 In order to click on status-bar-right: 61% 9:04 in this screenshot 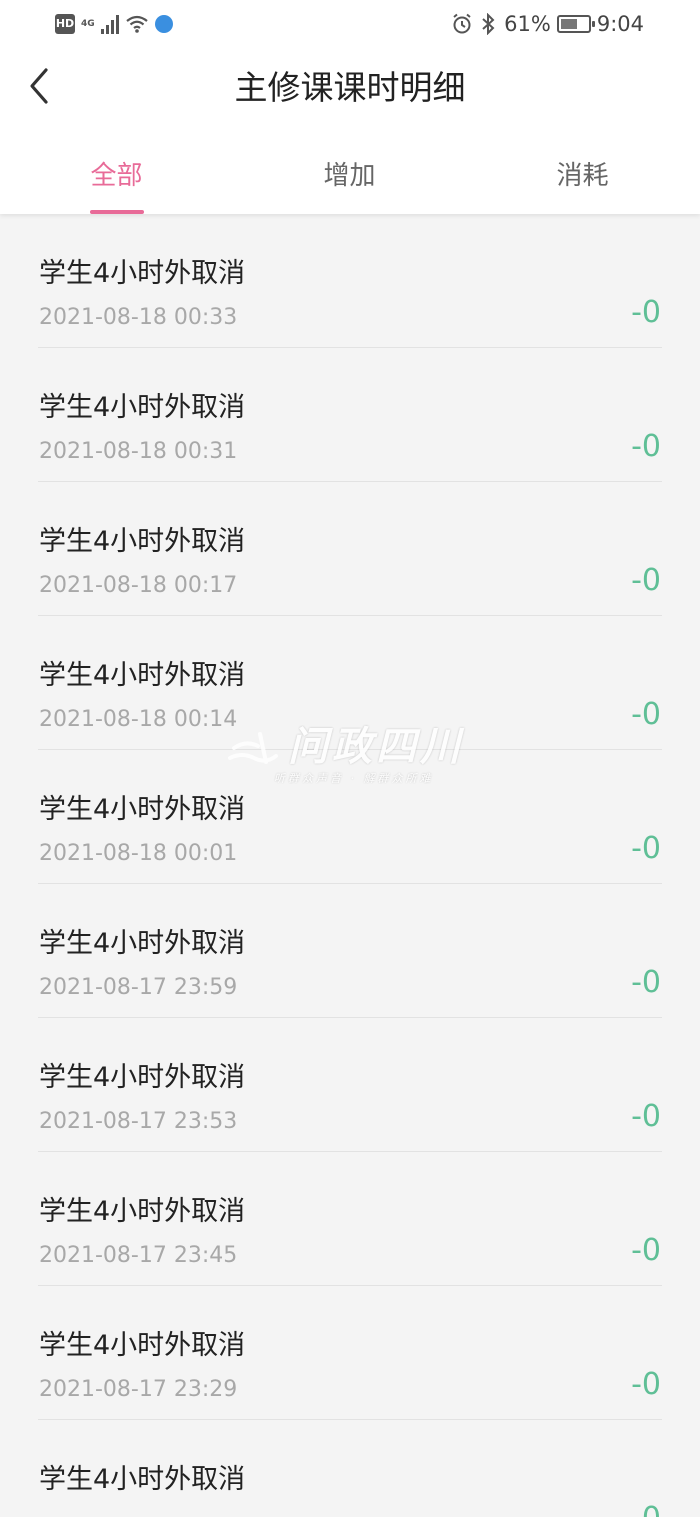, I will do `click(548, 24)`.